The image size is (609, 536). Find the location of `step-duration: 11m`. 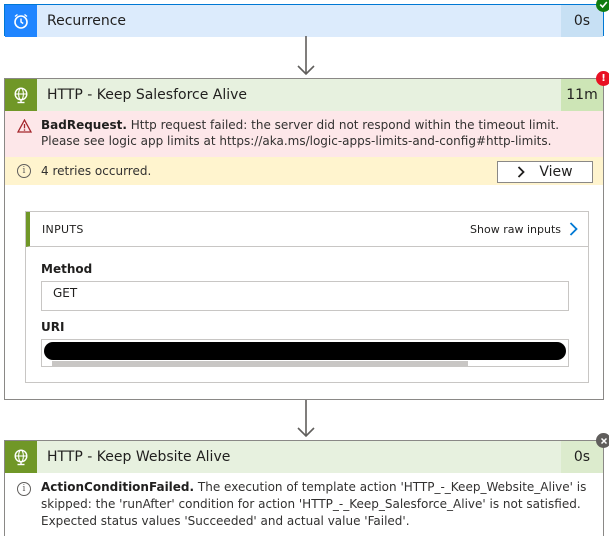

step-duration: 11m is located at coordinates (582, 95).